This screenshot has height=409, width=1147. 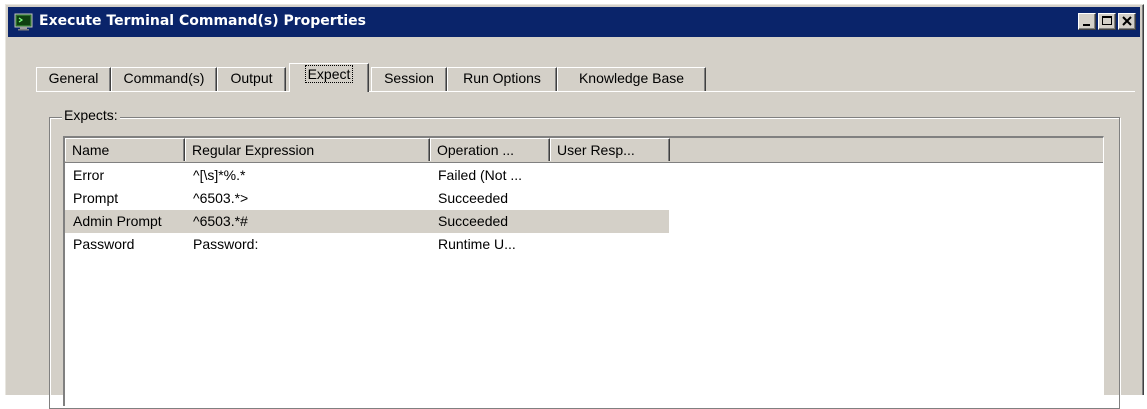 I want to click on tab-label: Run Options, so click(x=502, y=78).